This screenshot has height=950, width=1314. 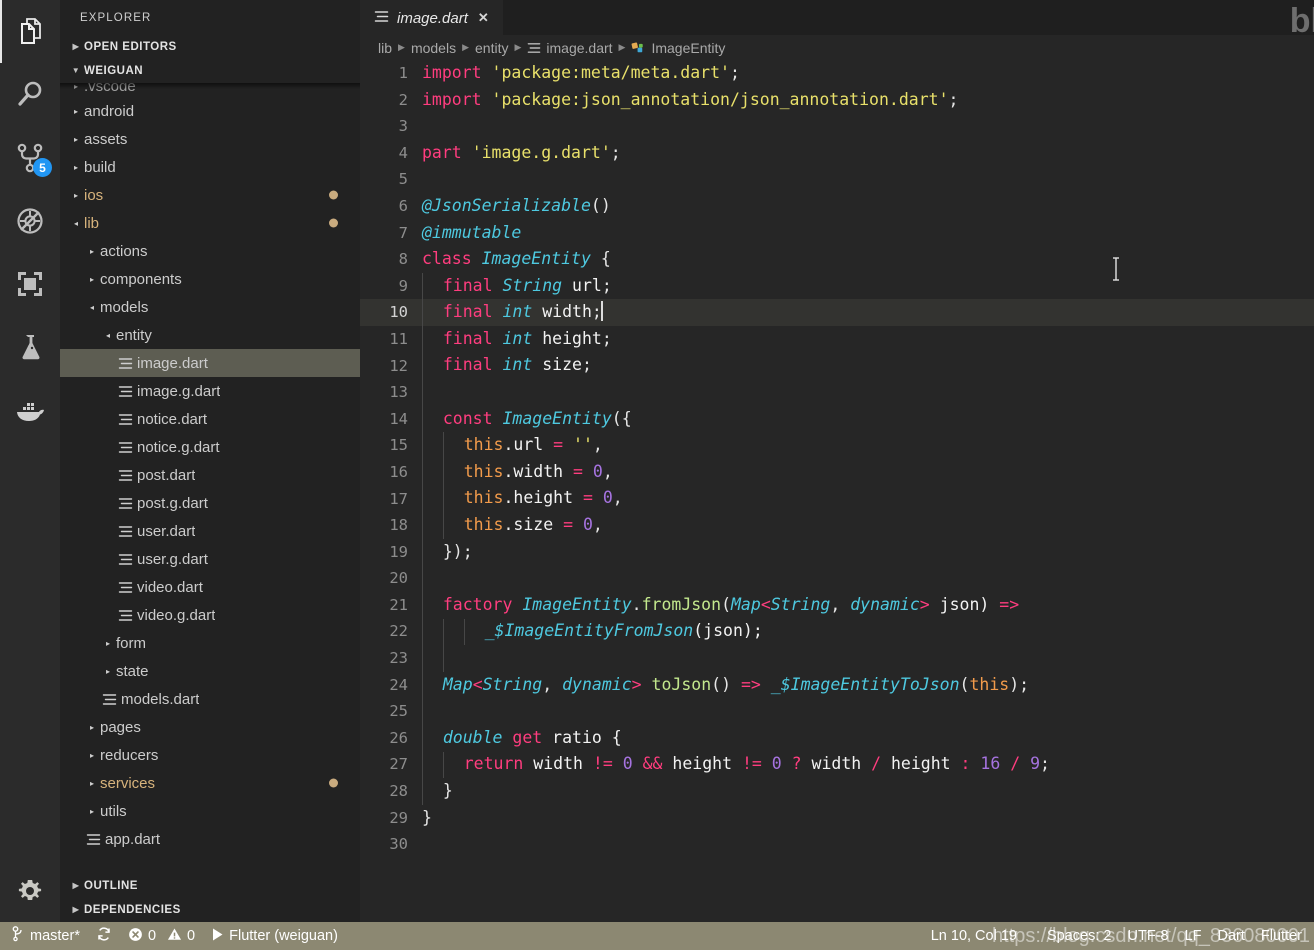 What do you see at coordinates (210, 755) in the screenshot?
I see `tree-folder-row: ▸ reducers` at bounding box center [210, 755].